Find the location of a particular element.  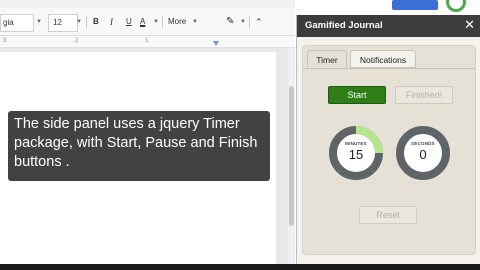

seconds-value: 0 is located at coordinates (423, 154).